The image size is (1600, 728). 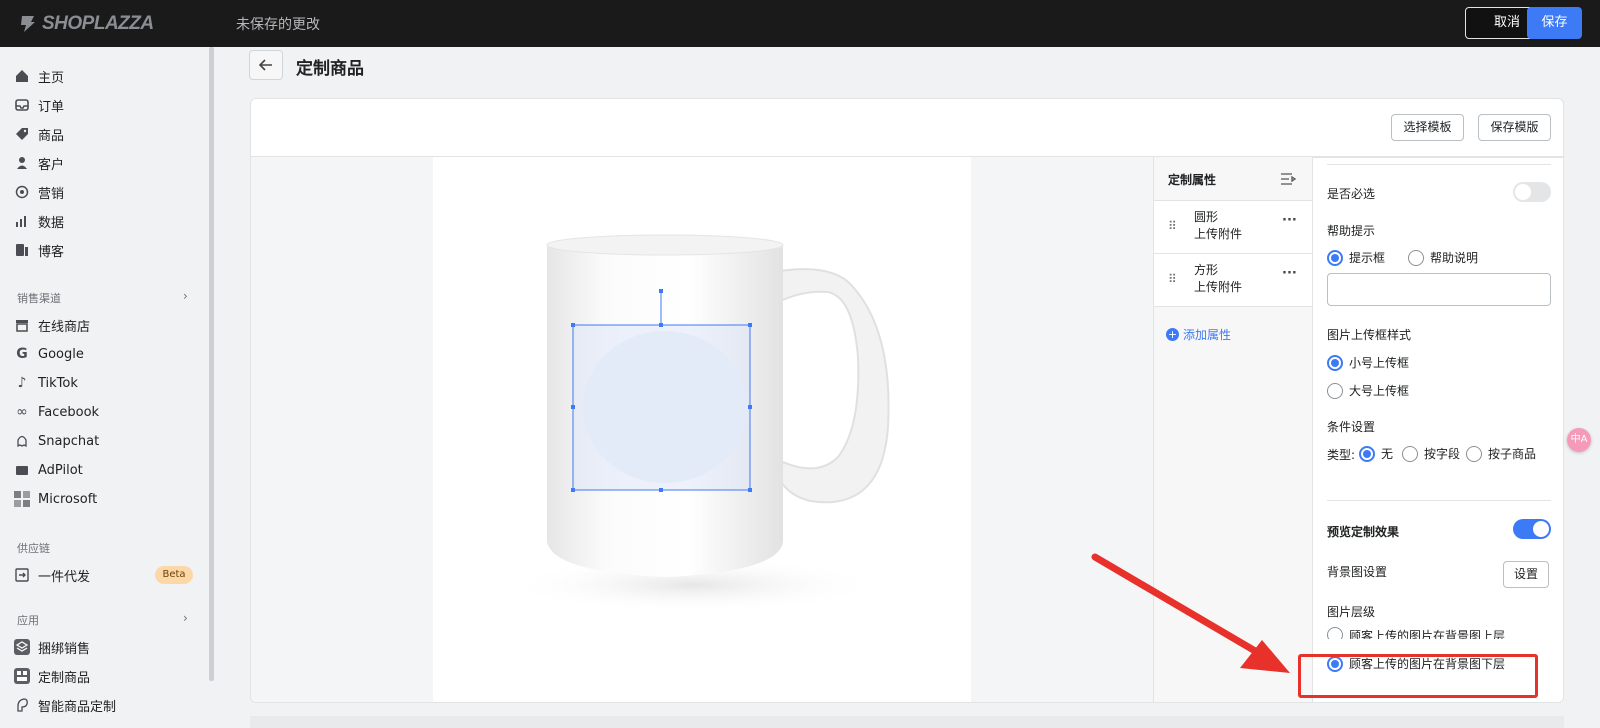 I want to click on highlight-box, so click(x=1418, y=676).